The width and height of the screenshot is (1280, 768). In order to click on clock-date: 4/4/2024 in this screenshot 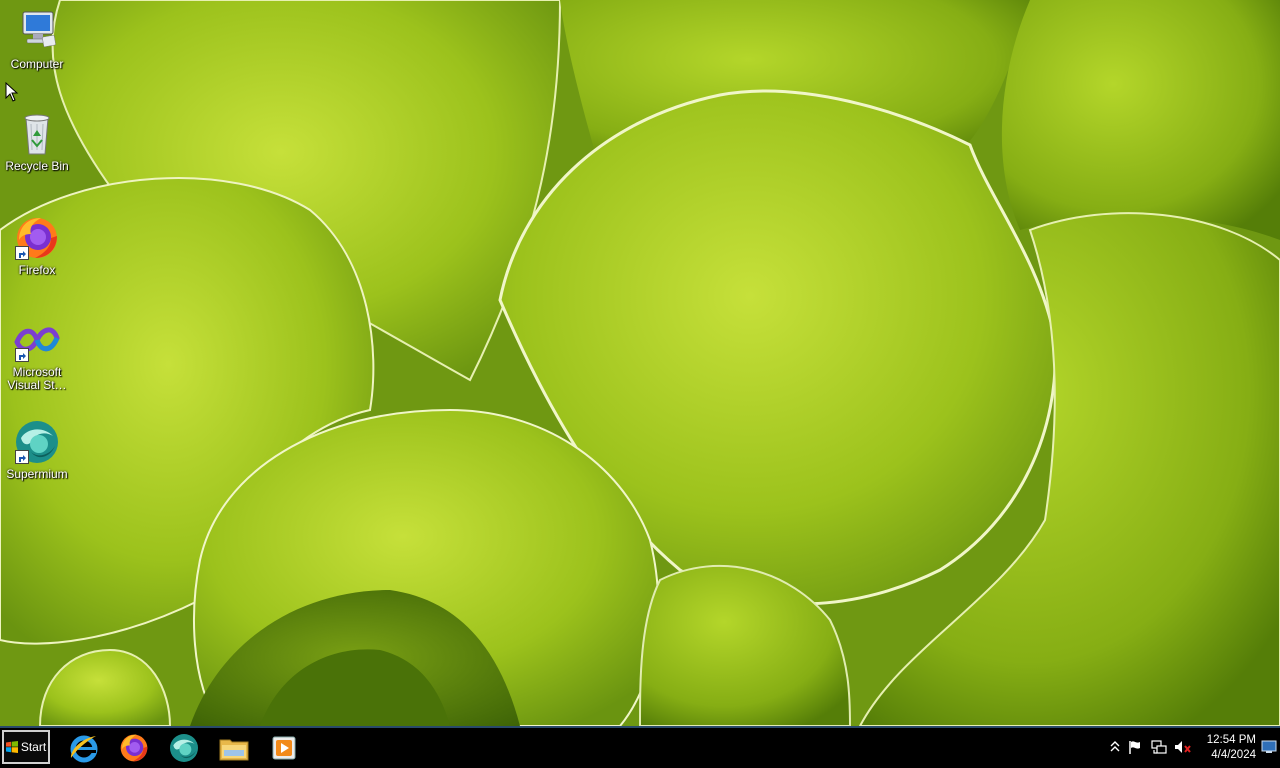, I will do `click(1233, 755)`.